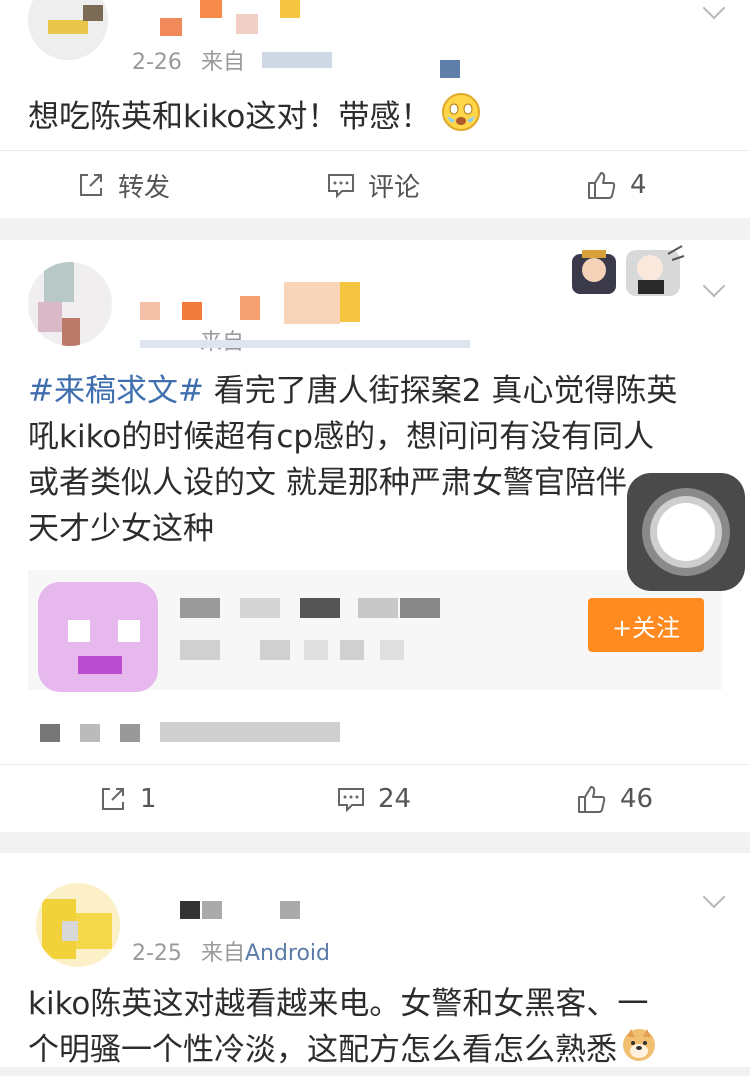 The image size is (750, 1076). I want to click on hashtag-link: #来稿求文#, so click(116, 391).